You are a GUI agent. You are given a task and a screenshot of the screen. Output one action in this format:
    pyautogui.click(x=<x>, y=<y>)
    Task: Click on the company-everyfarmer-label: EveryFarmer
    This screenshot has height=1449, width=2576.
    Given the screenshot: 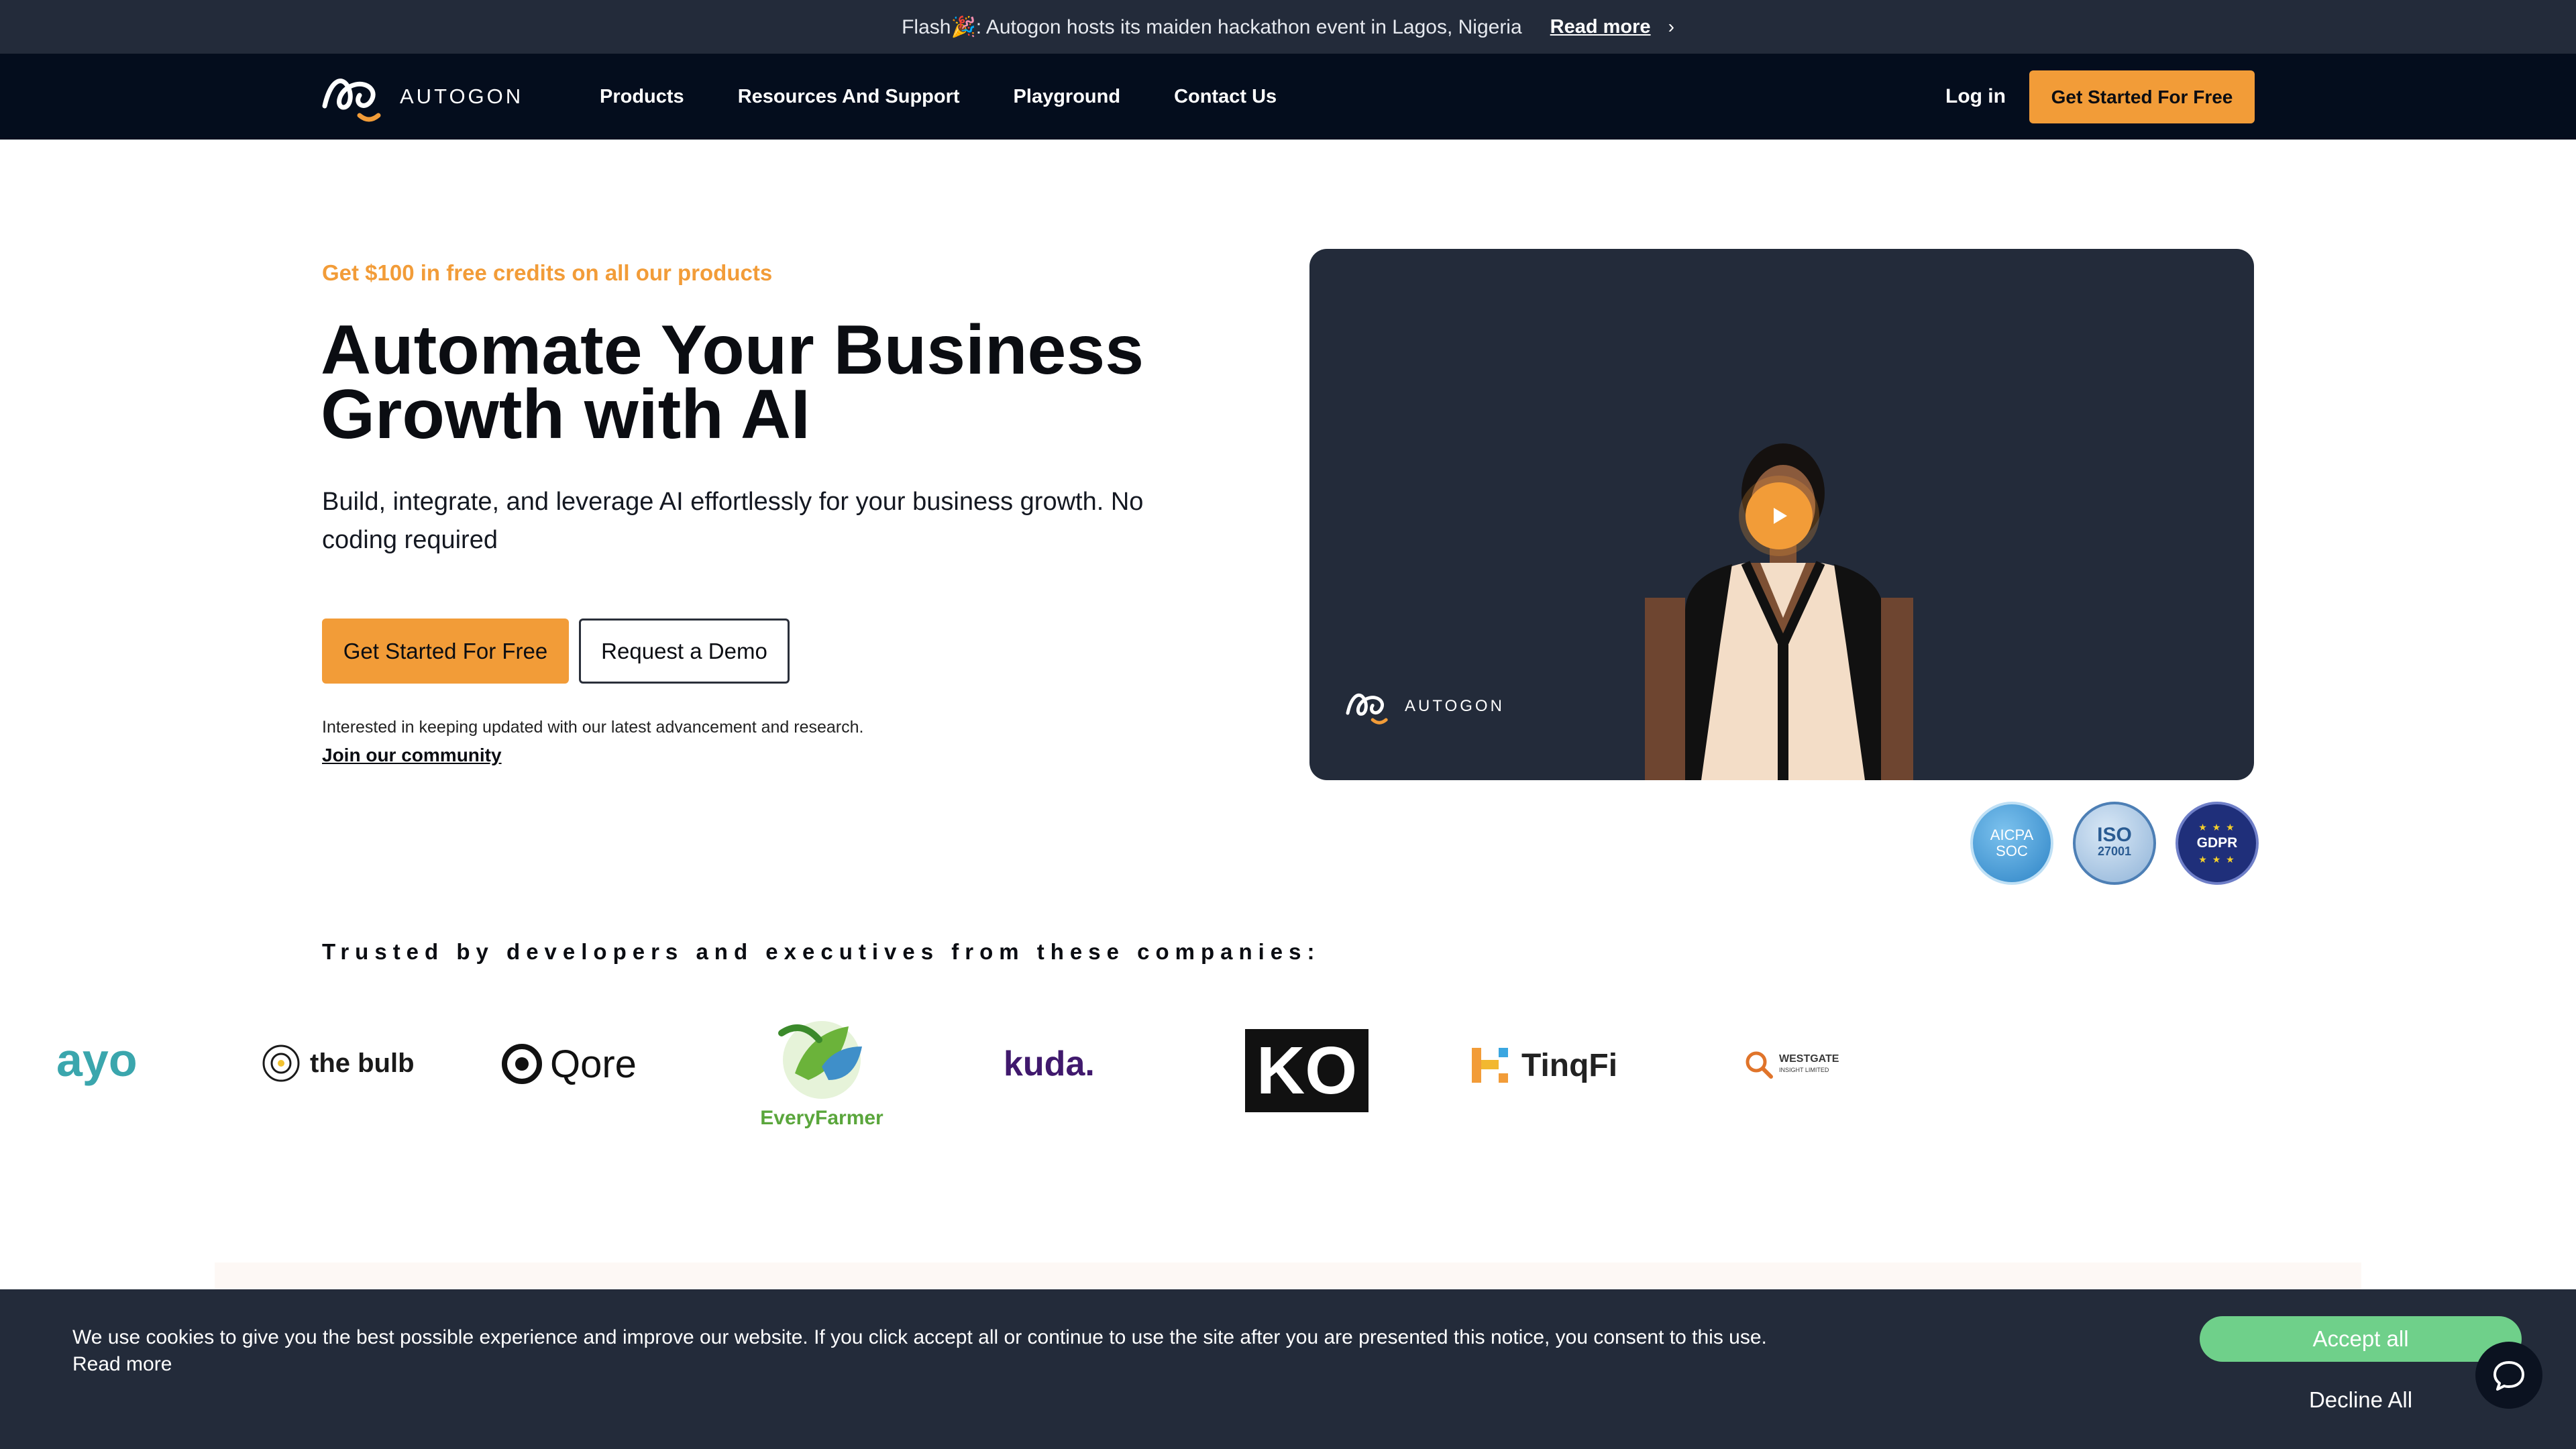 What is the action you would take?
    pyautogui.click(x=821, y=1118)
    